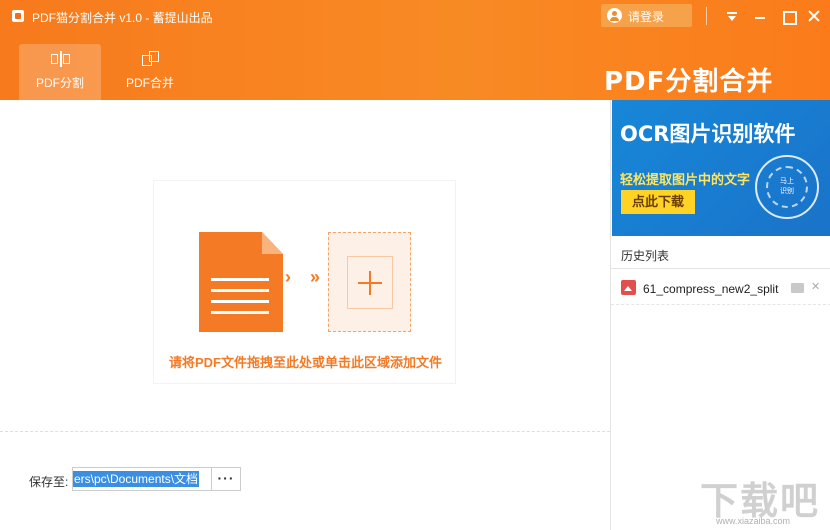 This screenshot has width=830, height=530. I want to click on merge-icon, so click(151, 59).